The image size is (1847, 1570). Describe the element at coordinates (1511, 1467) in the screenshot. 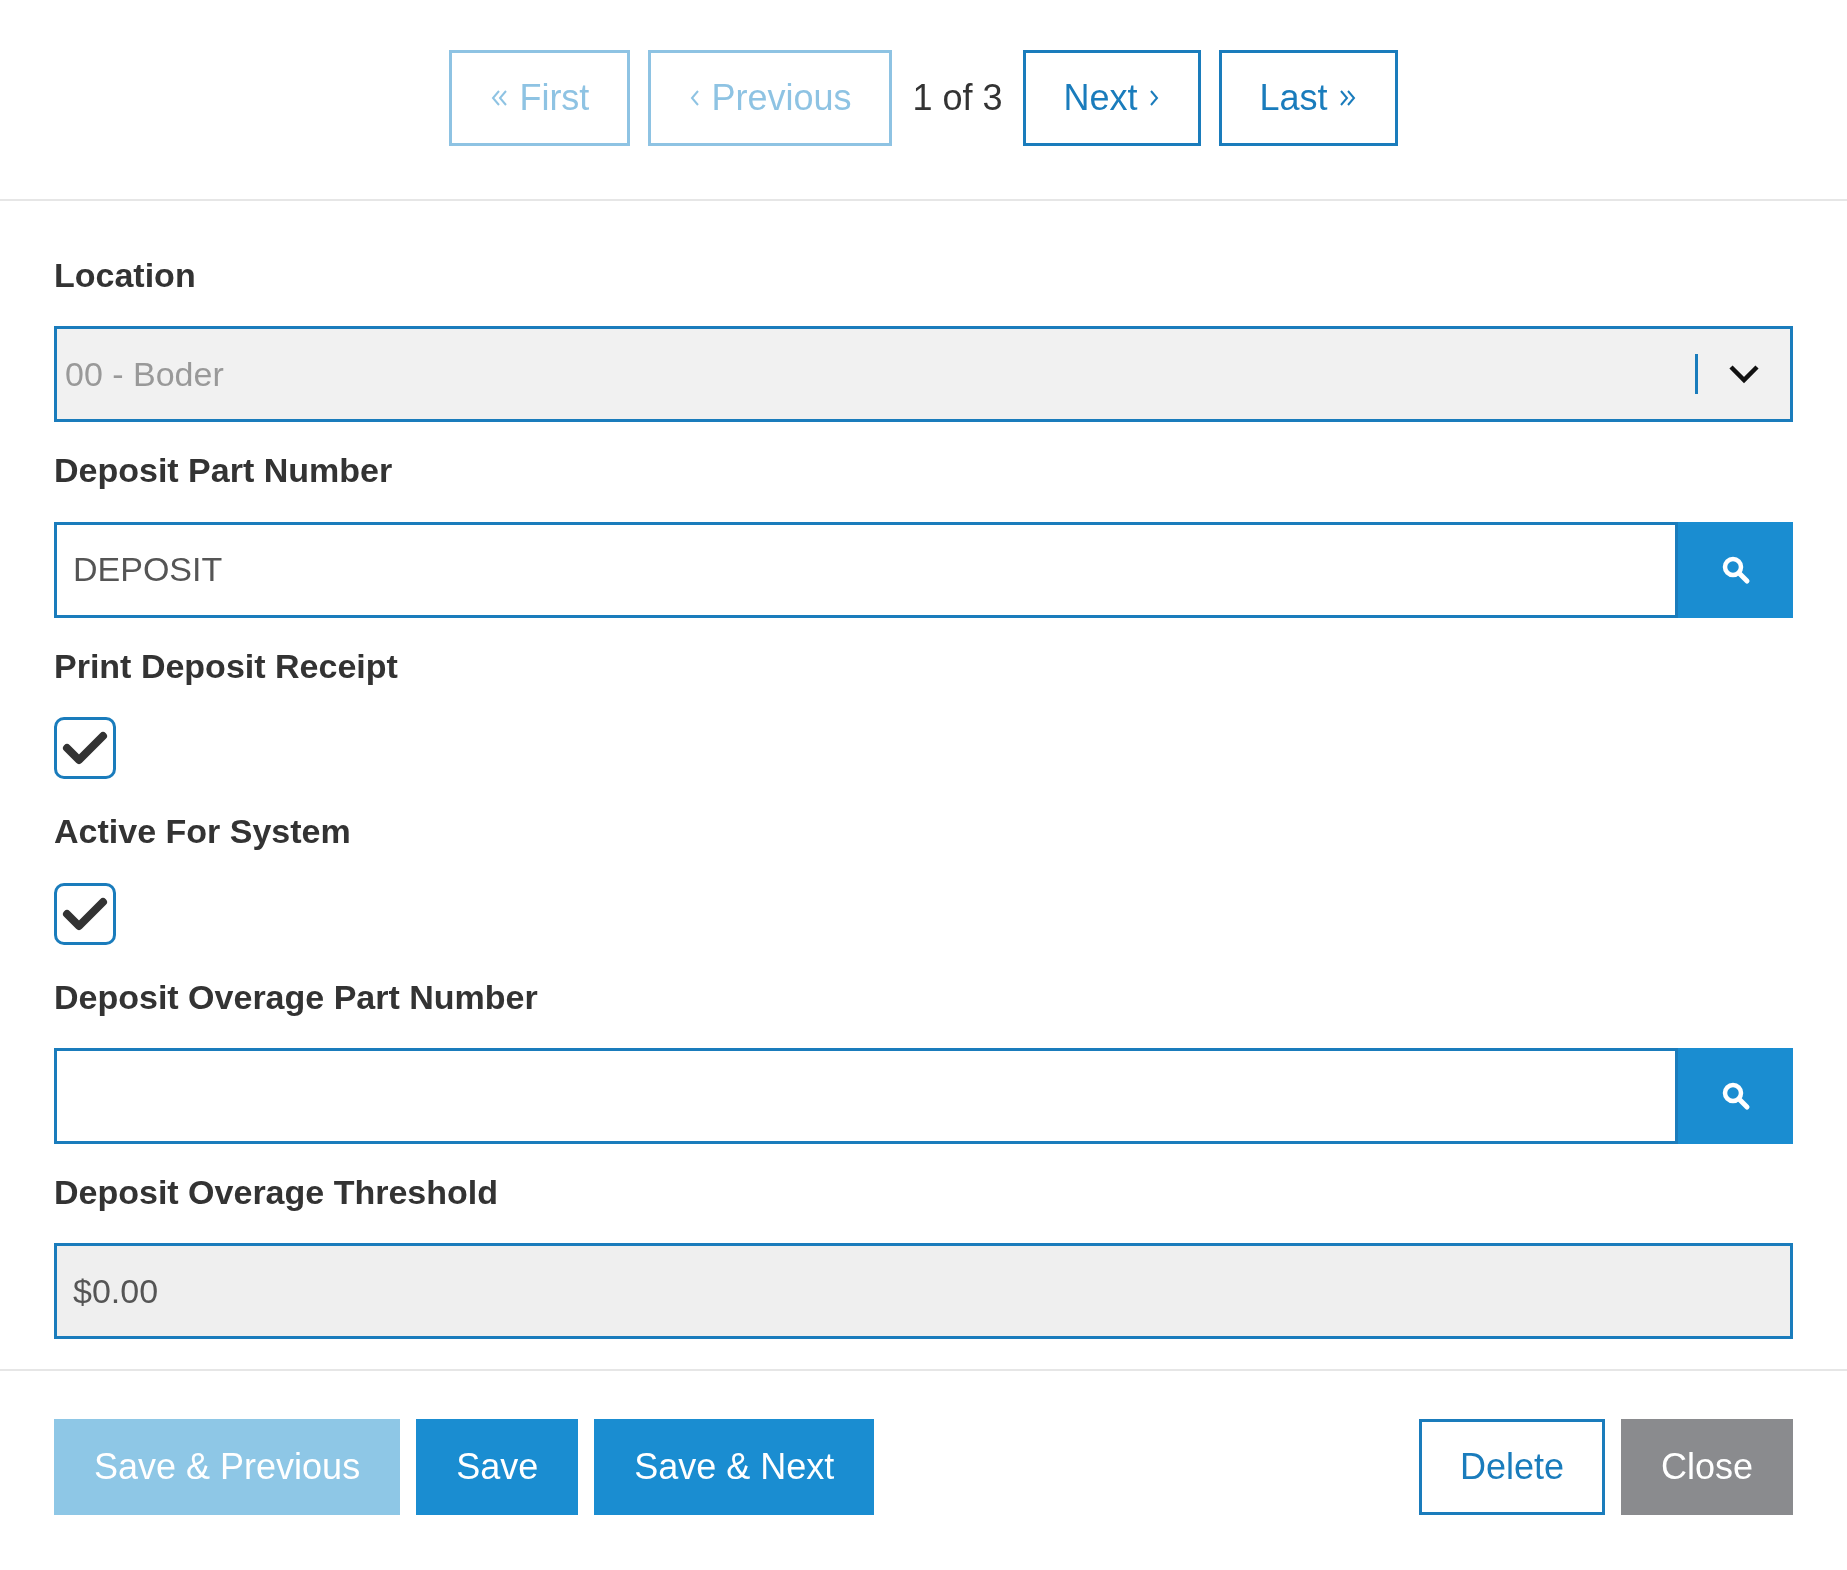

I see `action-button: Delete` at that location.